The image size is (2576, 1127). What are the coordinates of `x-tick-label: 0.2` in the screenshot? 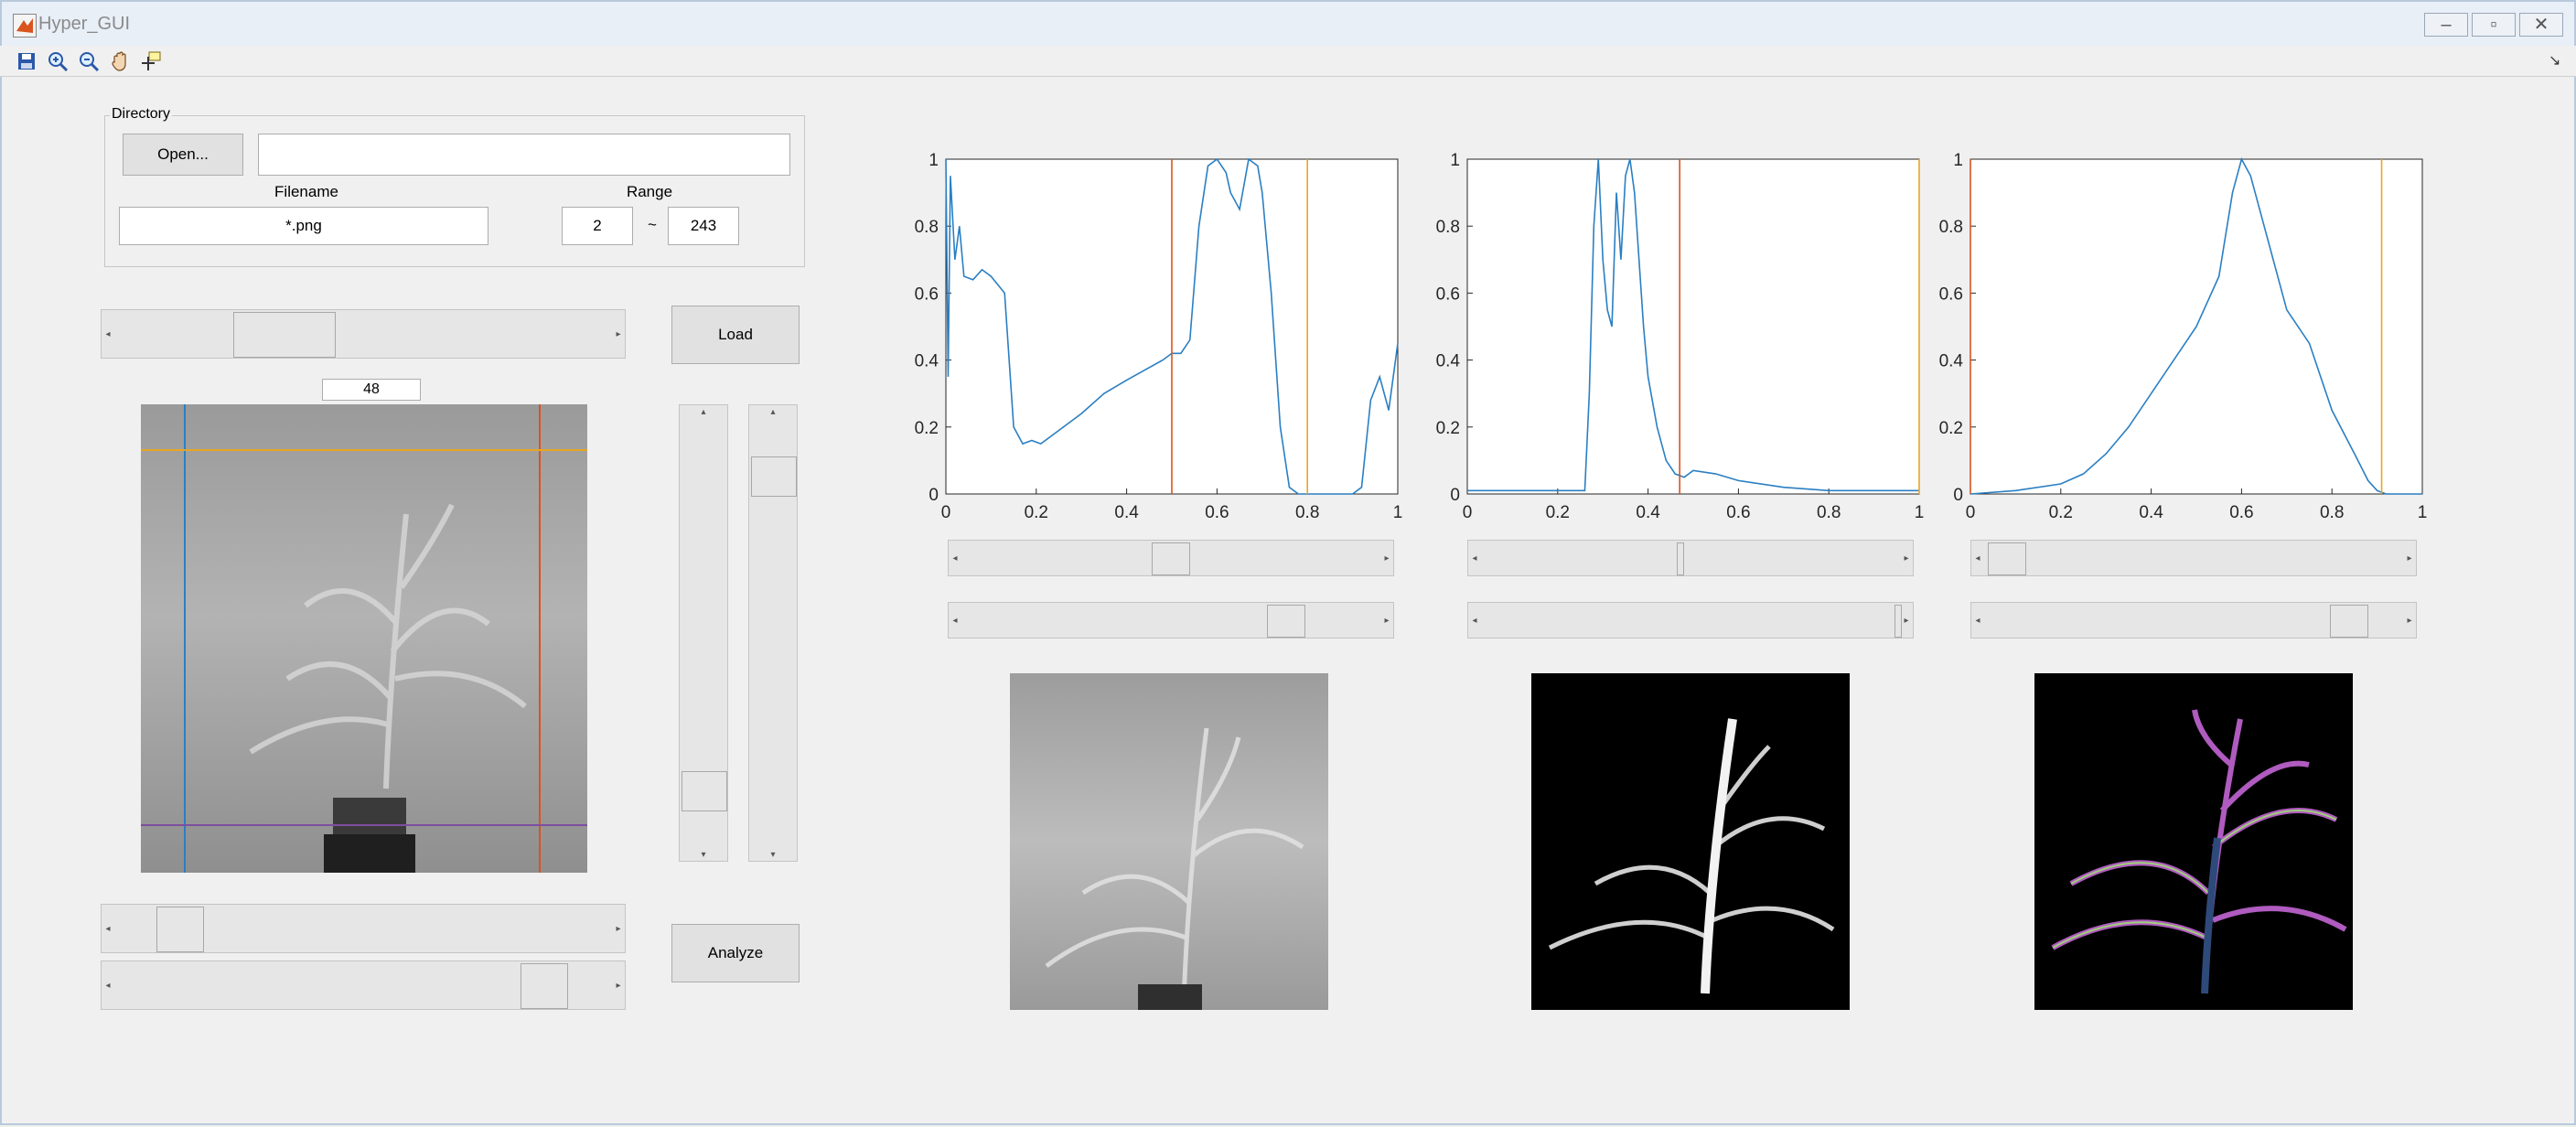 It's located at (2061, 513).